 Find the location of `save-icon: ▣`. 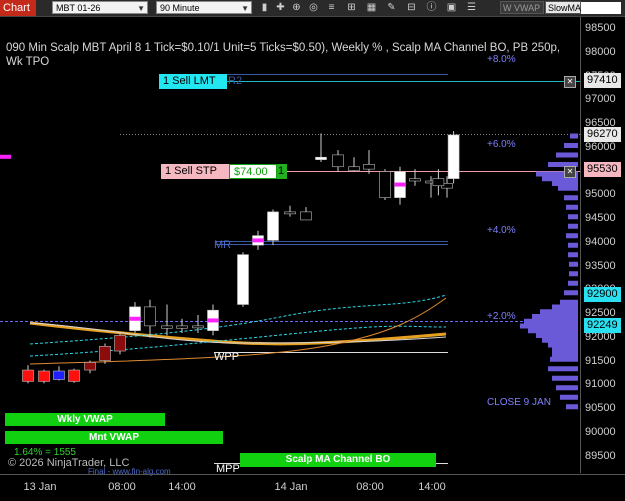

save-icon: ▣ is located at coordinates (451, 7).